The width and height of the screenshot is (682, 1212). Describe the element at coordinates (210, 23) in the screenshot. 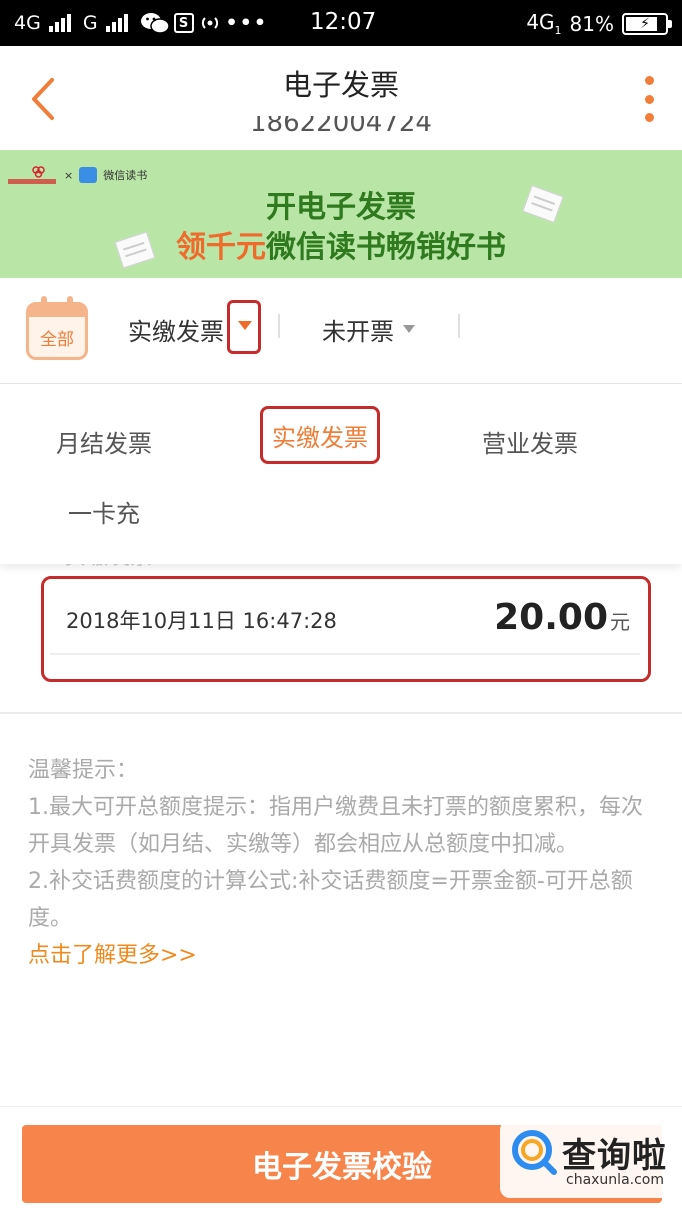

I see `hotspot-icon` at that location.